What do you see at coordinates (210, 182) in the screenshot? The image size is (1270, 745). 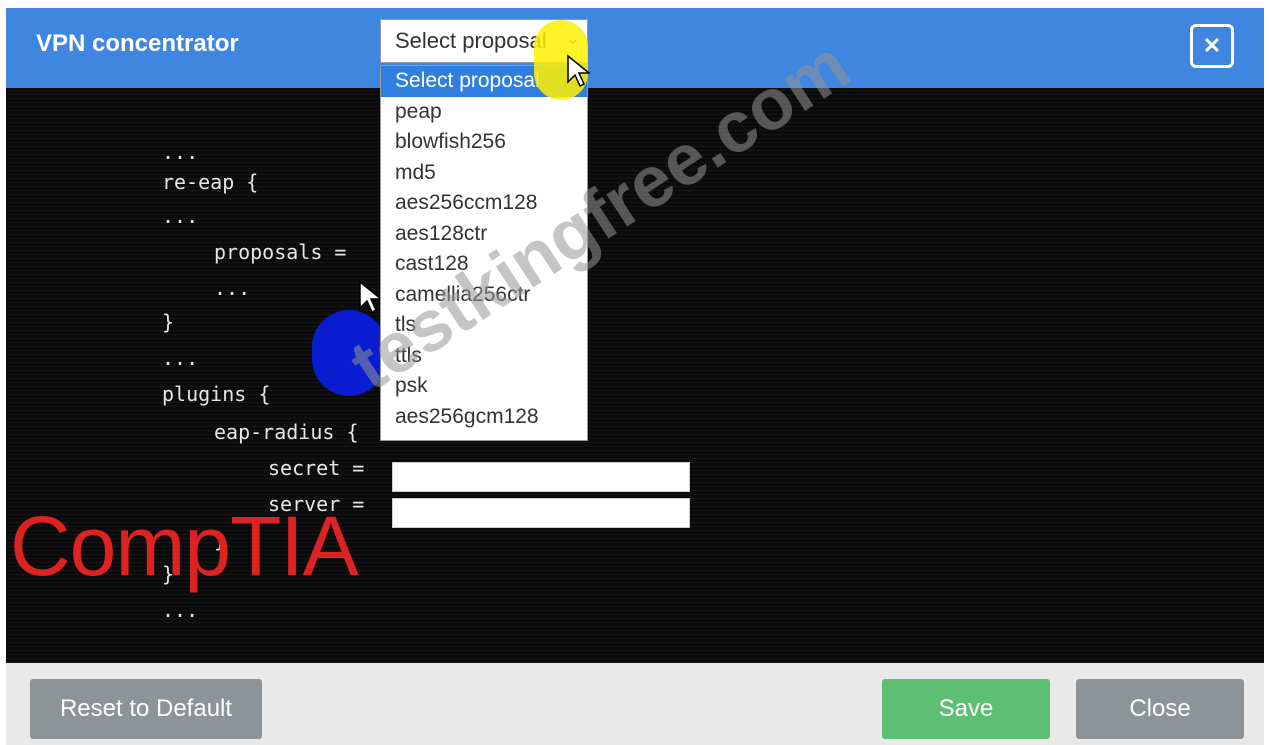 I see `code-line: re-eap {` at bounding box center [210, 182].